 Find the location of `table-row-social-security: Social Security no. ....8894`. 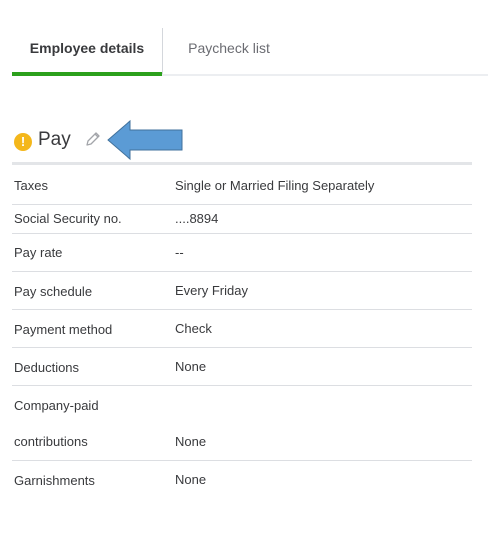

table-row-social-security: Social Security no. ....8894 is located at coordinates (242, 219).